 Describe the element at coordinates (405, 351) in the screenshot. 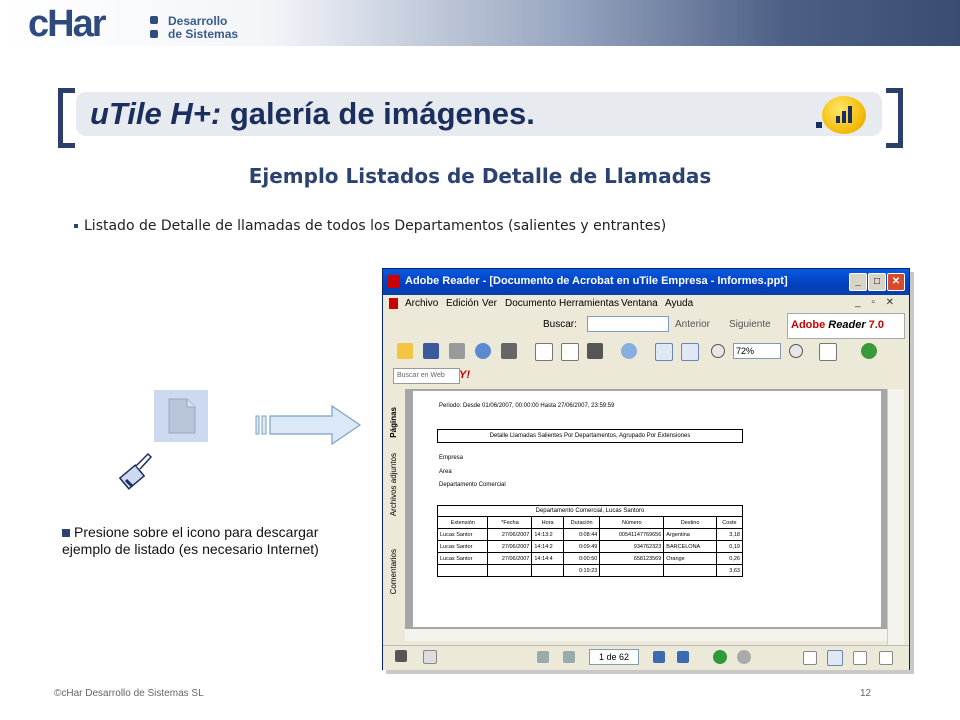

I see `open-folder-icon` at that location.